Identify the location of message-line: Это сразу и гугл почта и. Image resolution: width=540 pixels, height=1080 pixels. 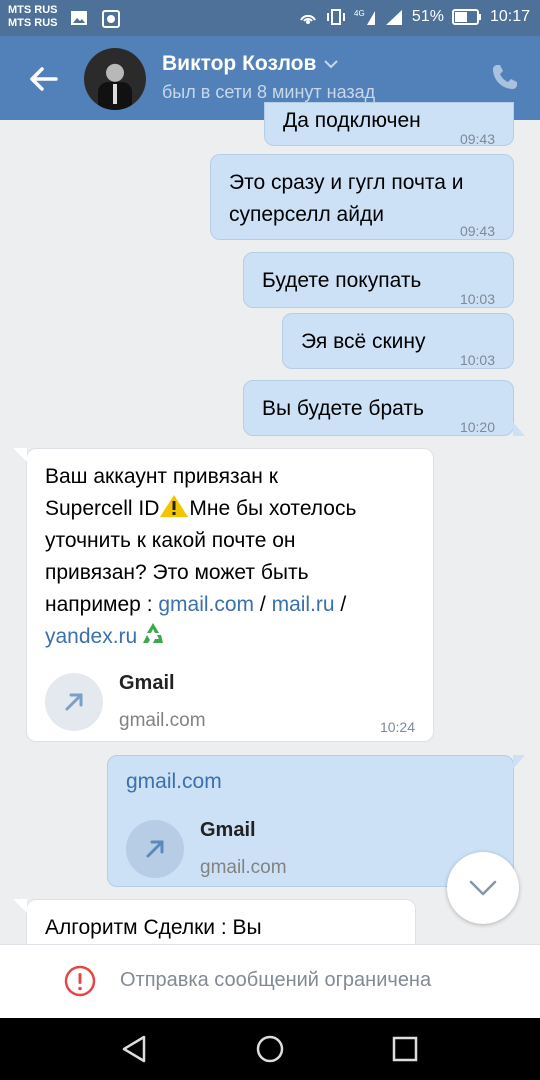
(346, 182).